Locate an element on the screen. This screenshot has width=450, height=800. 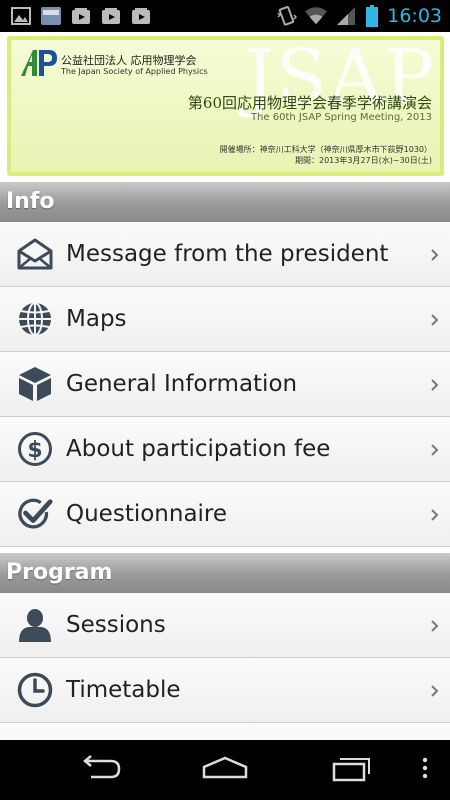
menu-item-label: Sessions is located at coordinates (116, 625).